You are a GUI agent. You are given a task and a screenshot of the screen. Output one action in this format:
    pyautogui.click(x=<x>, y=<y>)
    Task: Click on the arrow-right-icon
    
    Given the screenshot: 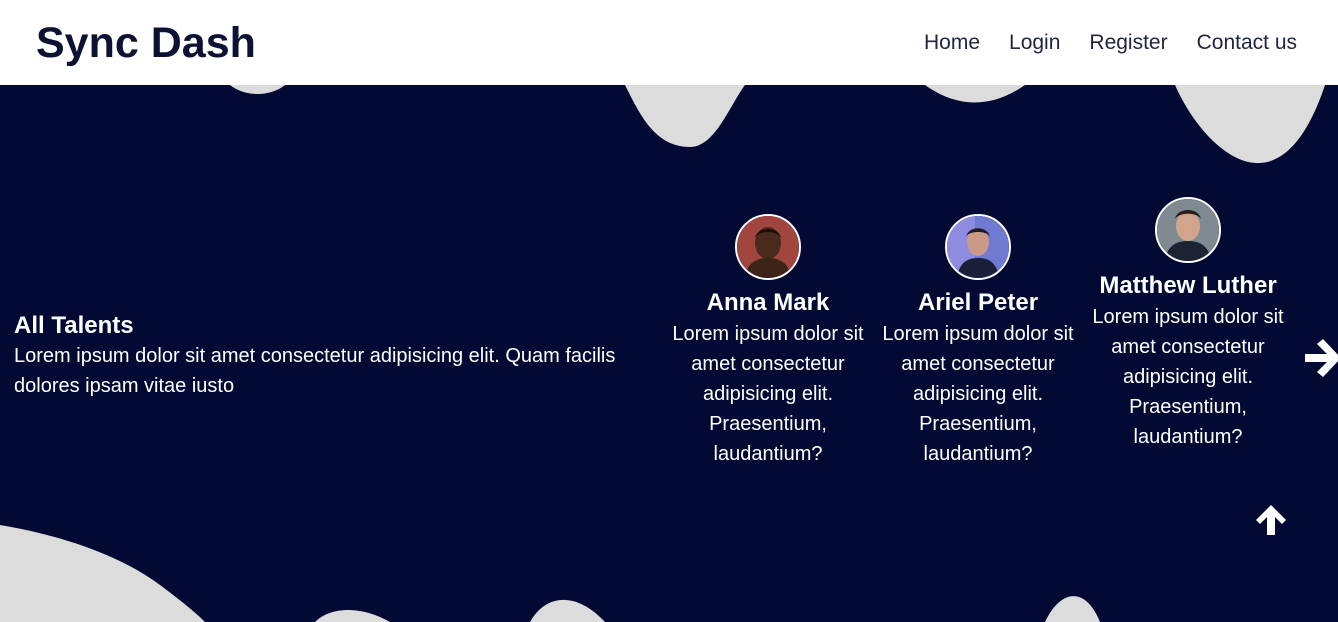 What is the action you would take?
    pyautogui.click(x=1319, y=358)
    